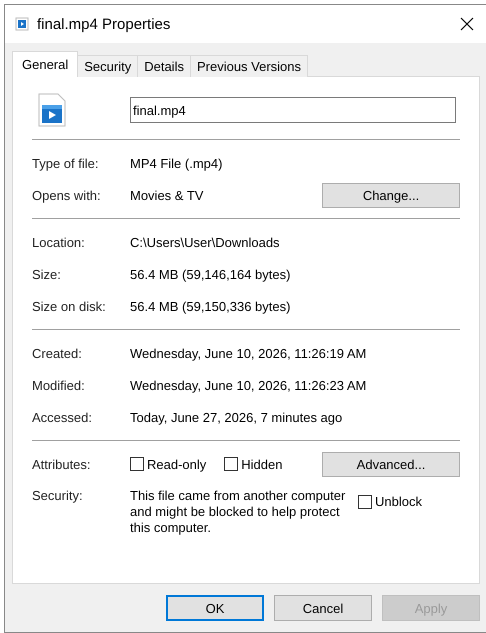 The image size is (486, 633). I want to click on dialog-button: OK, so click(215, 608).